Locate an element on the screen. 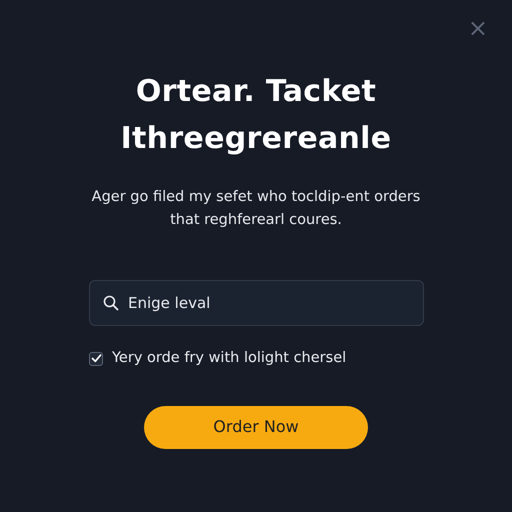  description: Ager go filed my sefet who tocldip-ent orders that reghferearl coures. is located at coordinates (256, 209).